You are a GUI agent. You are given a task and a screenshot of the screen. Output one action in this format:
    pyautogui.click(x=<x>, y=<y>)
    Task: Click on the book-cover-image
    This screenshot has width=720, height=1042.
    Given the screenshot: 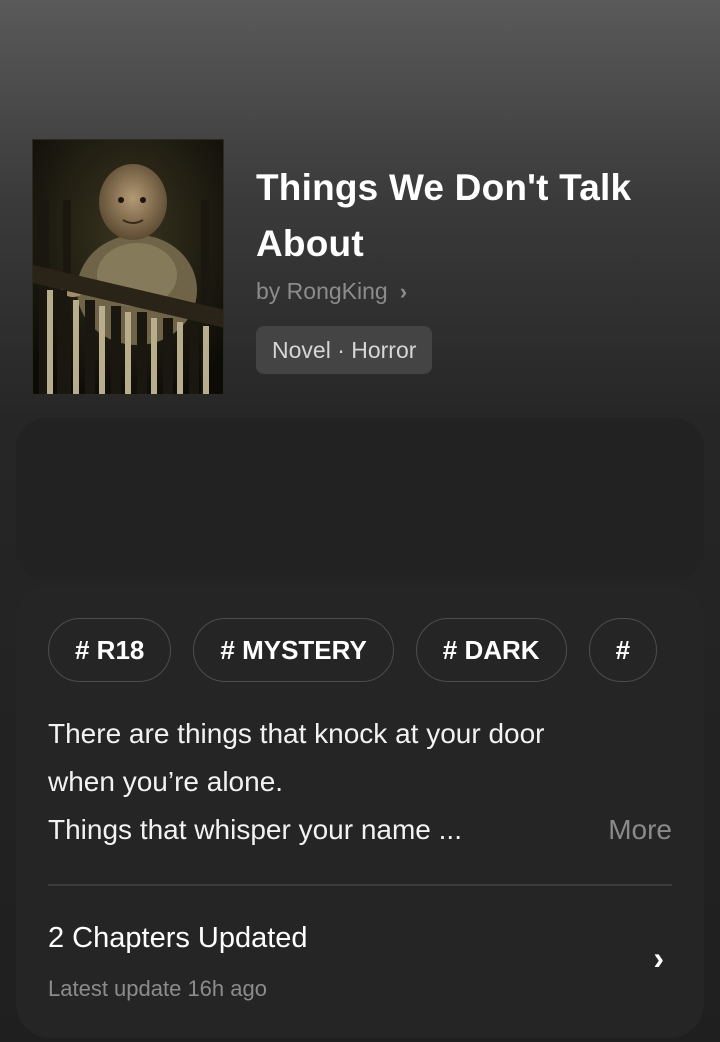 What is the action you would take?
    pyautogui.click(x=128, y=267)
    